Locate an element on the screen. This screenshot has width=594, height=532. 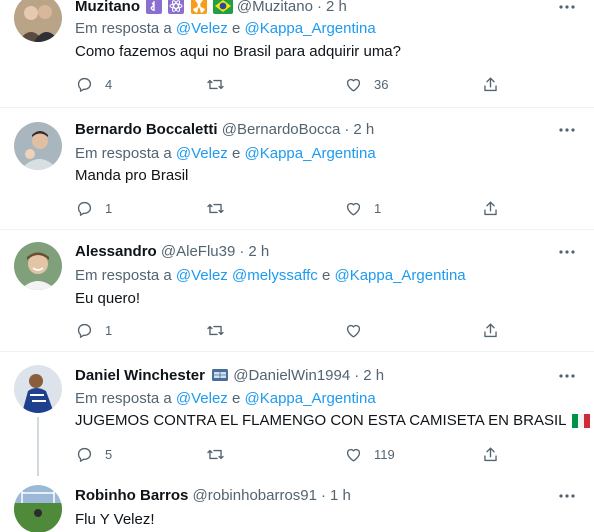
reply-count: 5 is located at coordinates (109, 454).